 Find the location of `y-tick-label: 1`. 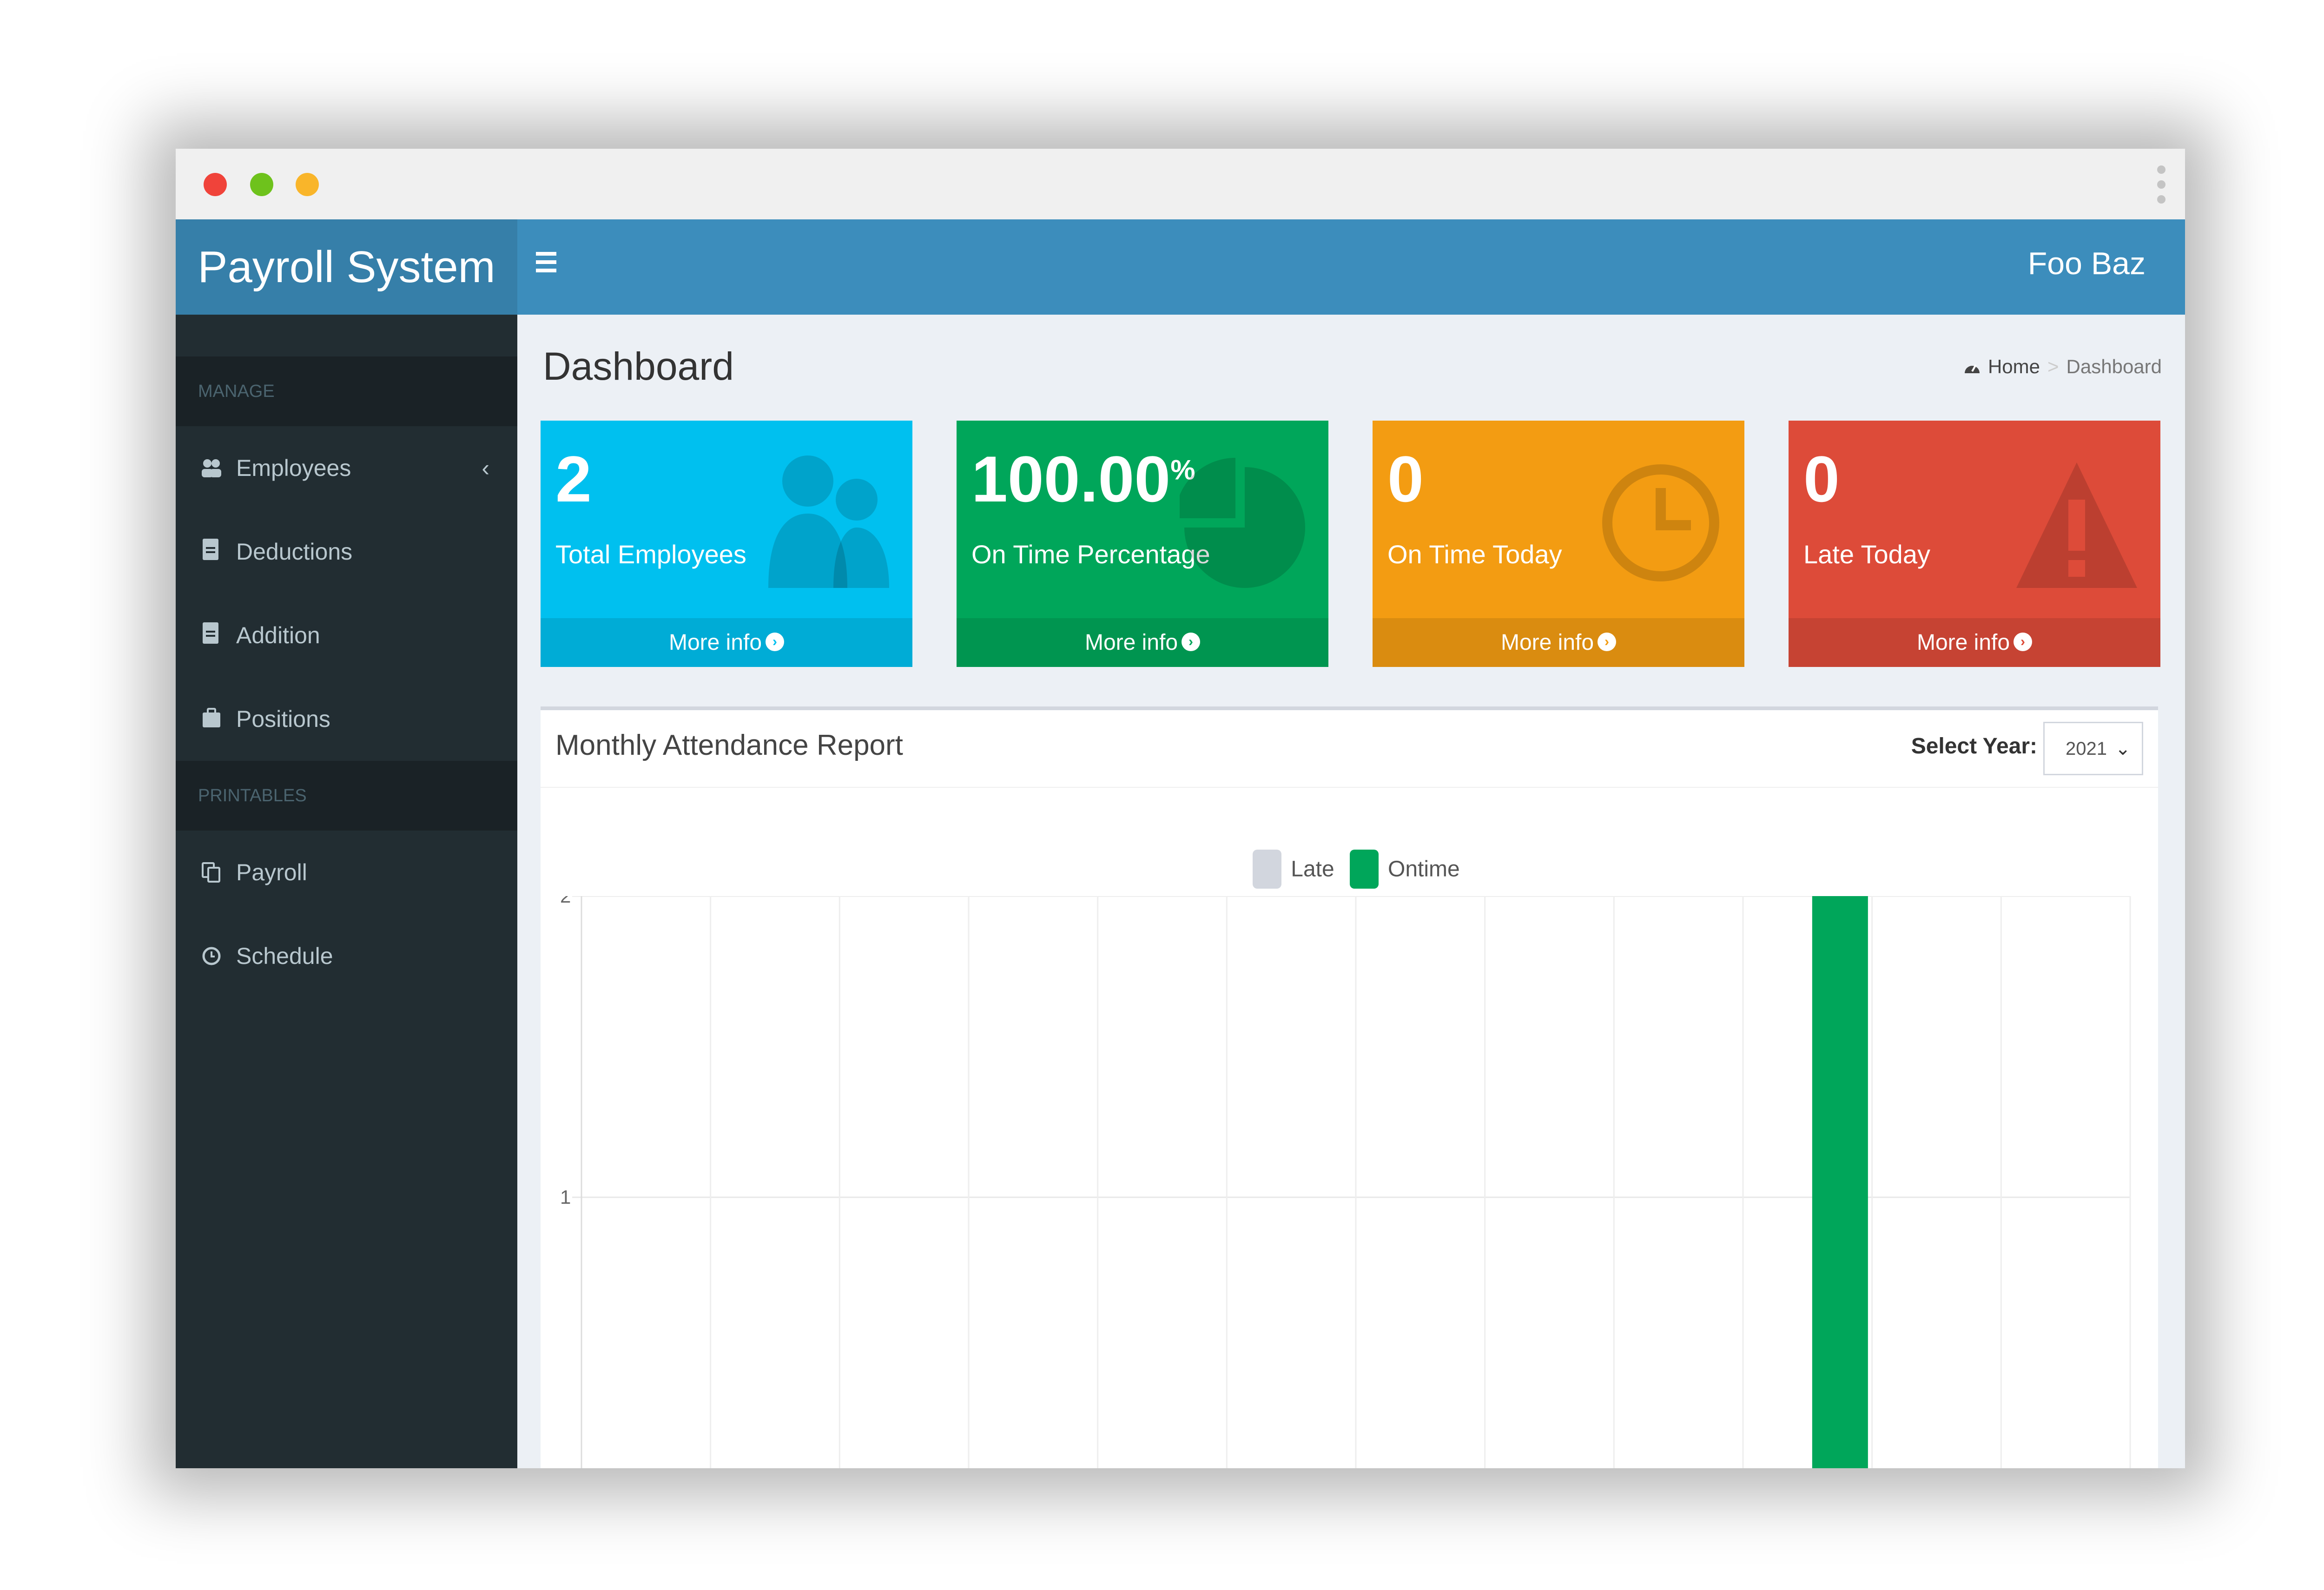

y-tick-label: 1 is located at coordinates (565, 1197).